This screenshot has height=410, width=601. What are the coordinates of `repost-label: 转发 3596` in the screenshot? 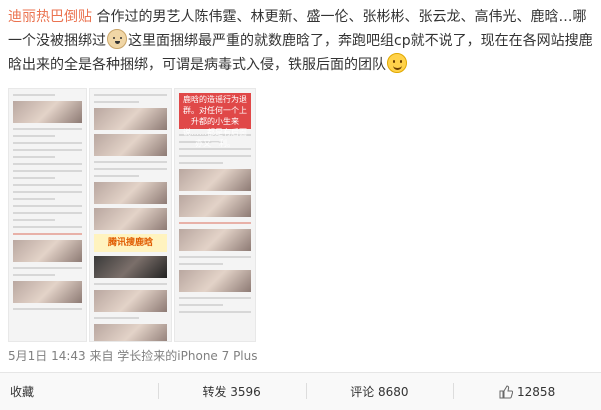 It's located at (231, 392).